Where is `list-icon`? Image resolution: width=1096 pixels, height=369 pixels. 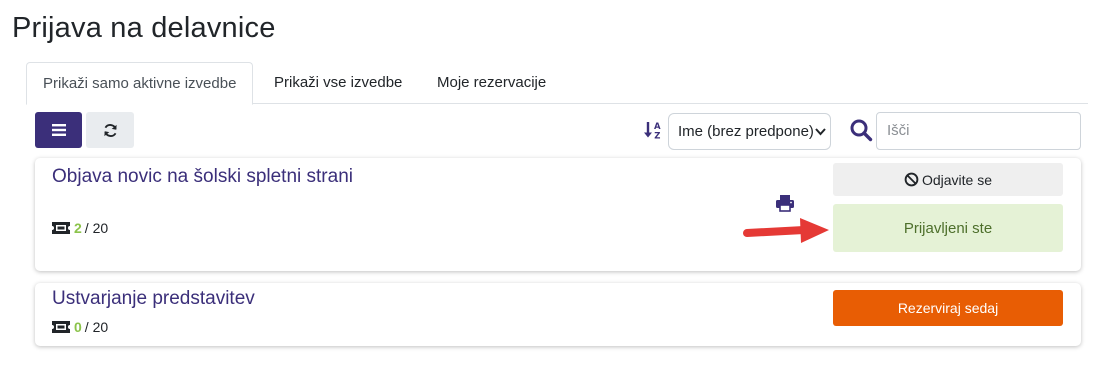
list-icon is located at coordinates (58, 130).